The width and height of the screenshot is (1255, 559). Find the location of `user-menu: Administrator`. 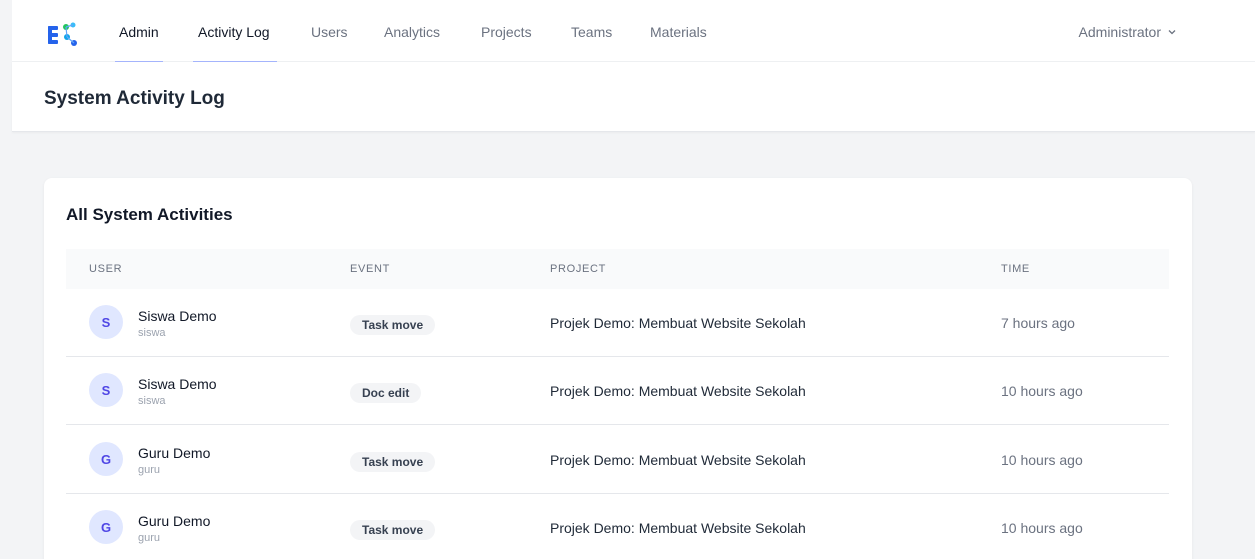

user-menu: Administrator is located at coordinates (1128, 32).